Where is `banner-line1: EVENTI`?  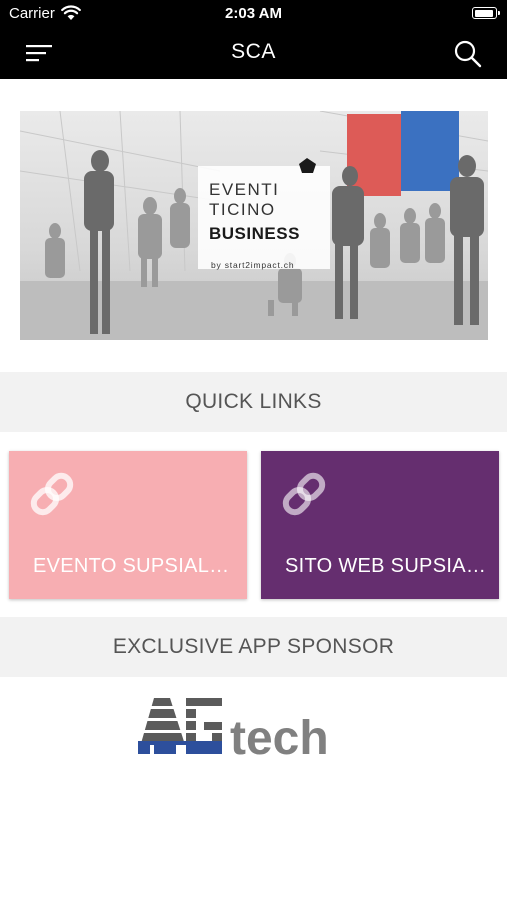 banner-line1: EVENTI is located at coordinates (244, 189).